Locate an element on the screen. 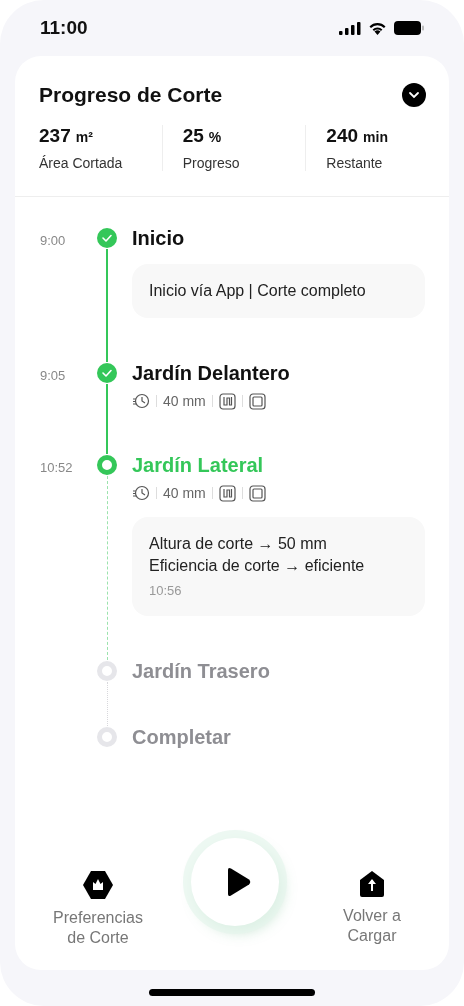  mower-icon is located at coordinates (98, 885).